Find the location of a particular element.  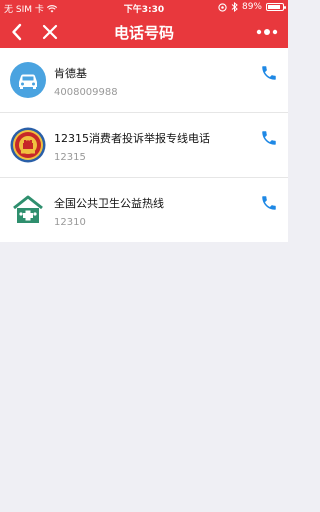

status-right: 89% is located at coordinates (252, 7).